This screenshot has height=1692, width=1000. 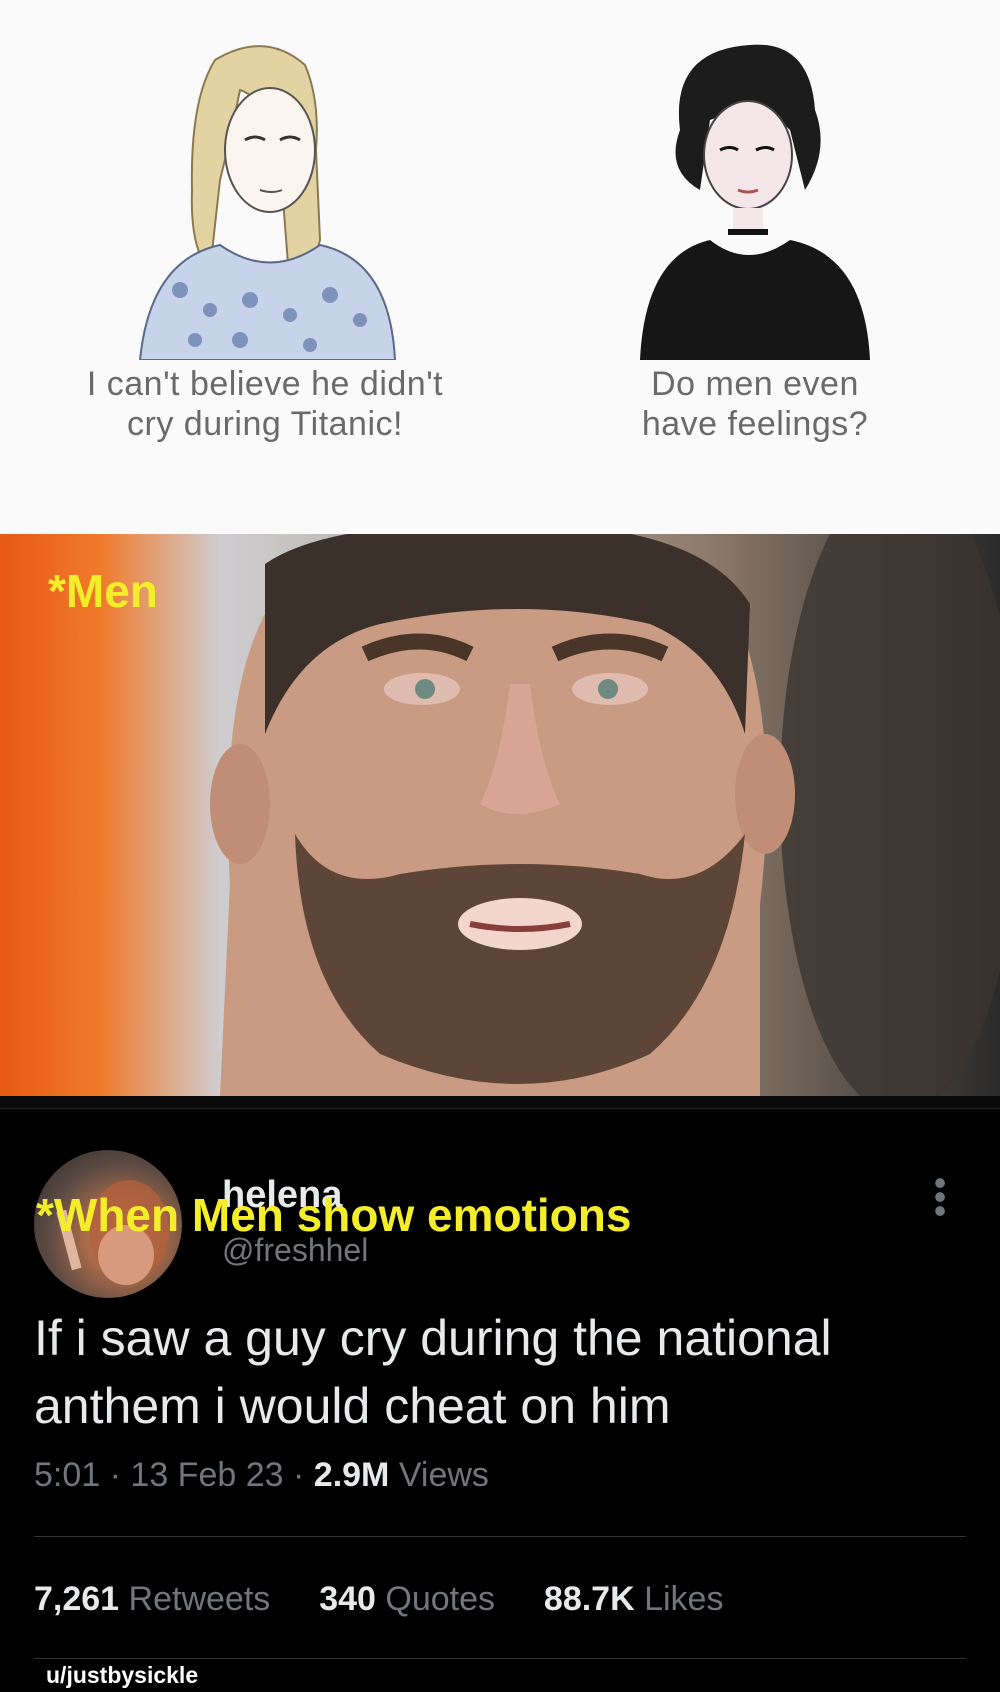 What do you see at coordinates (103, 591) in the screenshot?
I see `men-label: *Men` at bounding box center [103, 591].